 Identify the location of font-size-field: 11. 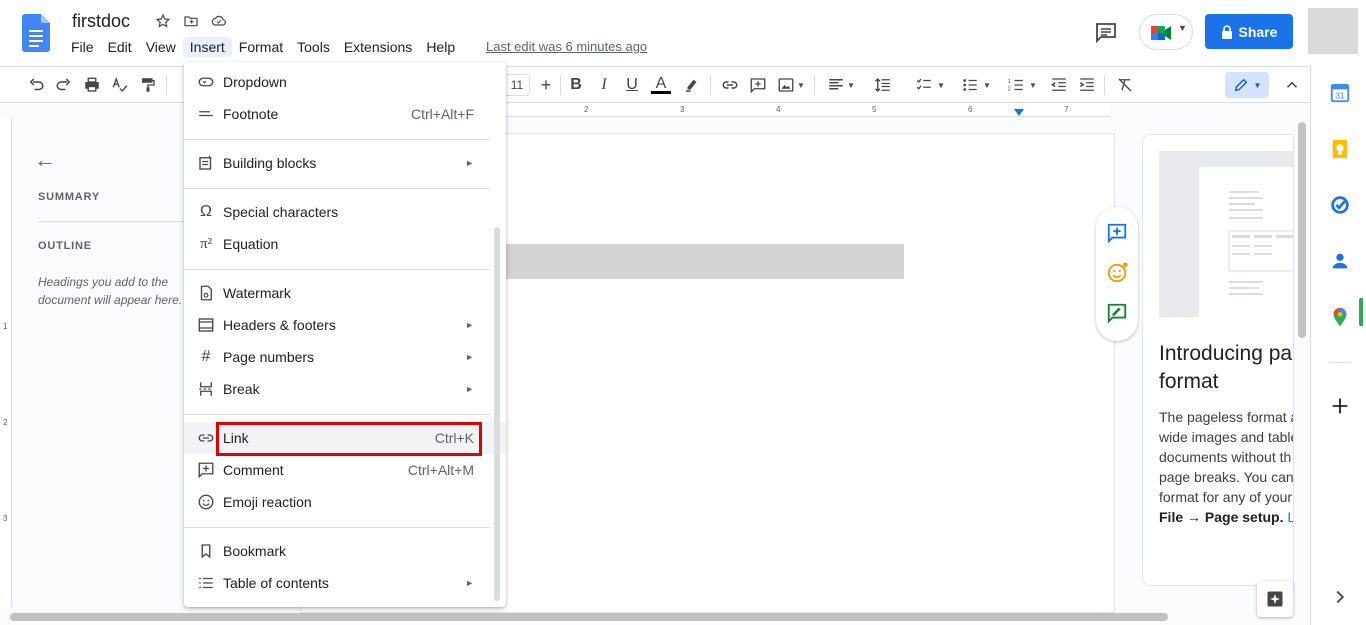
(517, 85).